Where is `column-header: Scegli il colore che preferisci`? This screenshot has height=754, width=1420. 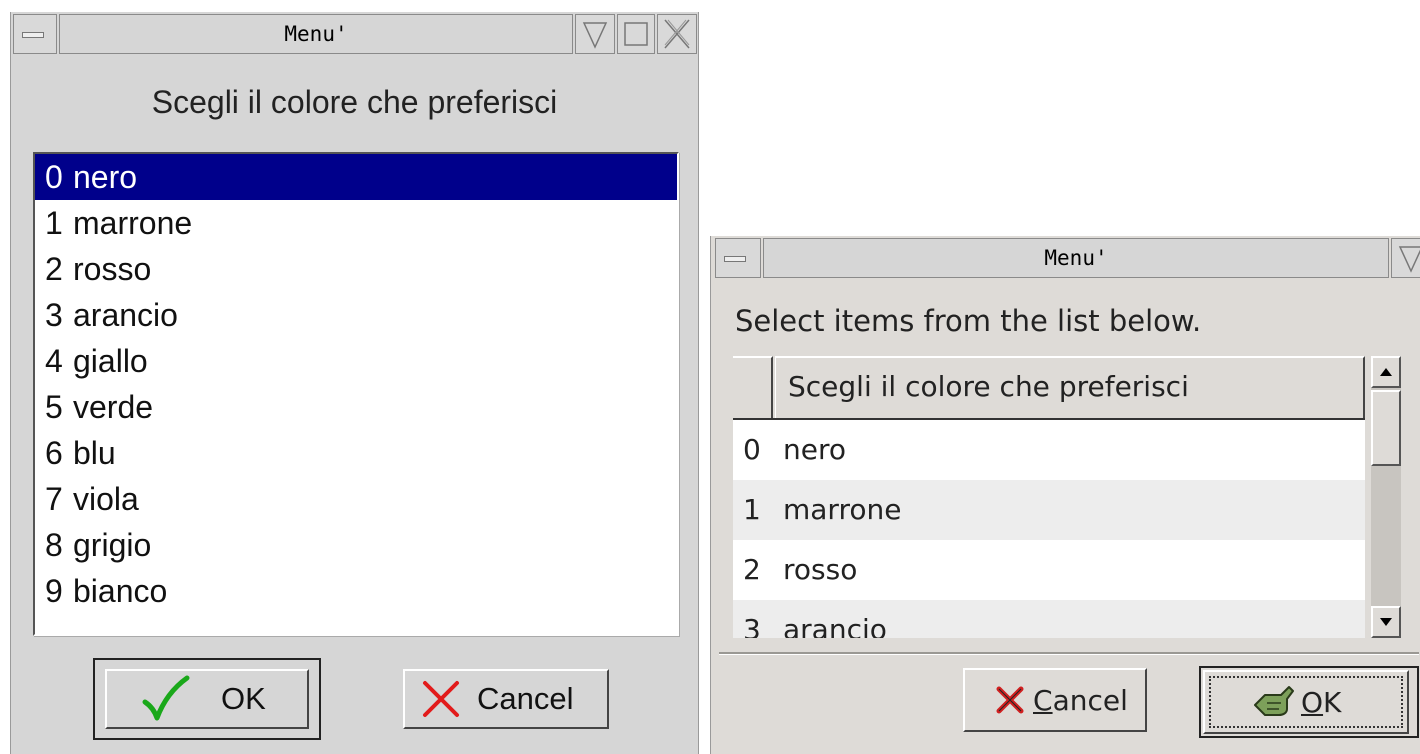
column-header: Scegli il colore che preferisci is located at coordinates (1070, 387).